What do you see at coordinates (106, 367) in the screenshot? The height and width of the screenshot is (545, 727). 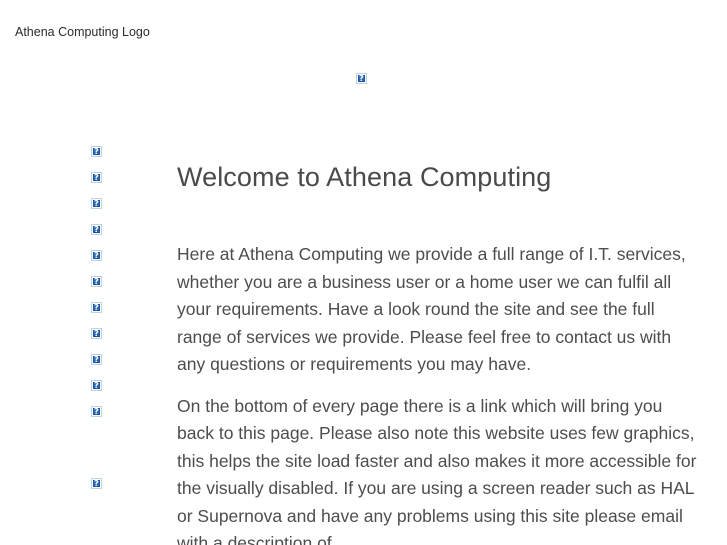 I see `sidebar-item-9: ?` at bounding box center [106, 367].